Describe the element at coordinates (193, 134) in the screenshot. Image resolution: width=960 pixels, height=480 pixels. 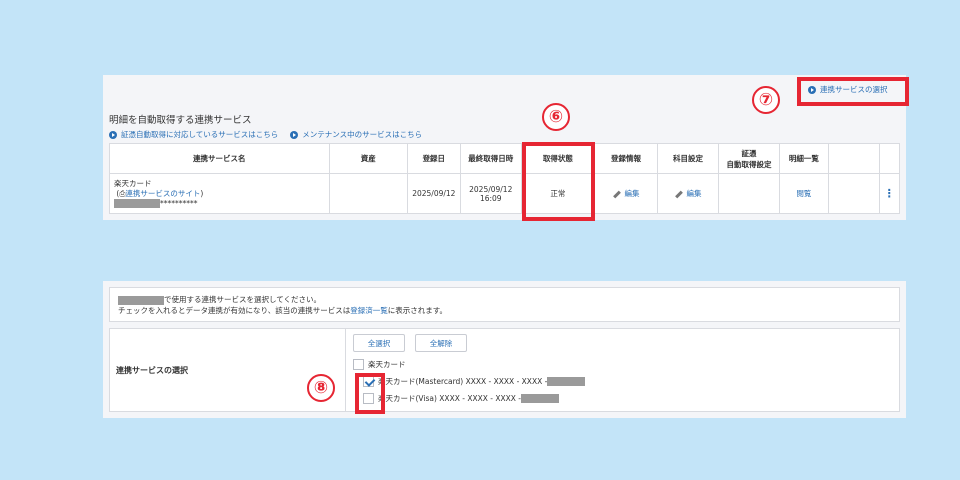
I see `voucher-services-link: 証憑自動取得に対応しているサービスはこちら` at that location.